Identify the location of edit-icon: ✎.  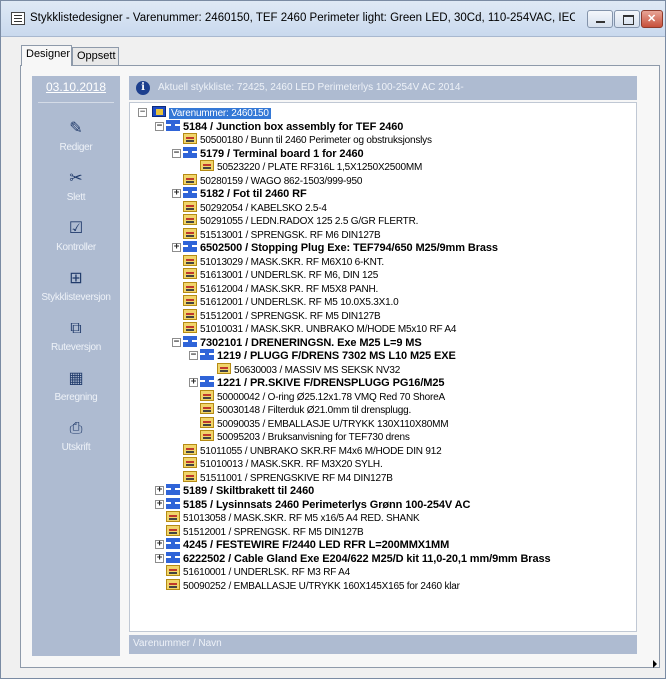
(76, 128).